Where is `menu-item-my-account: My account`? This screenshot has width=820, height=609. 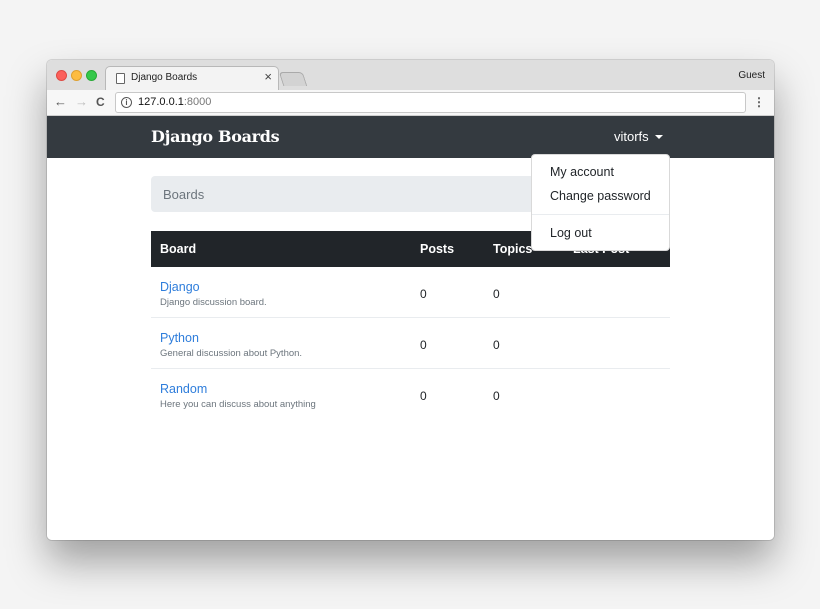
menu-item-my-account: My account is located at coordinates (582, 172).